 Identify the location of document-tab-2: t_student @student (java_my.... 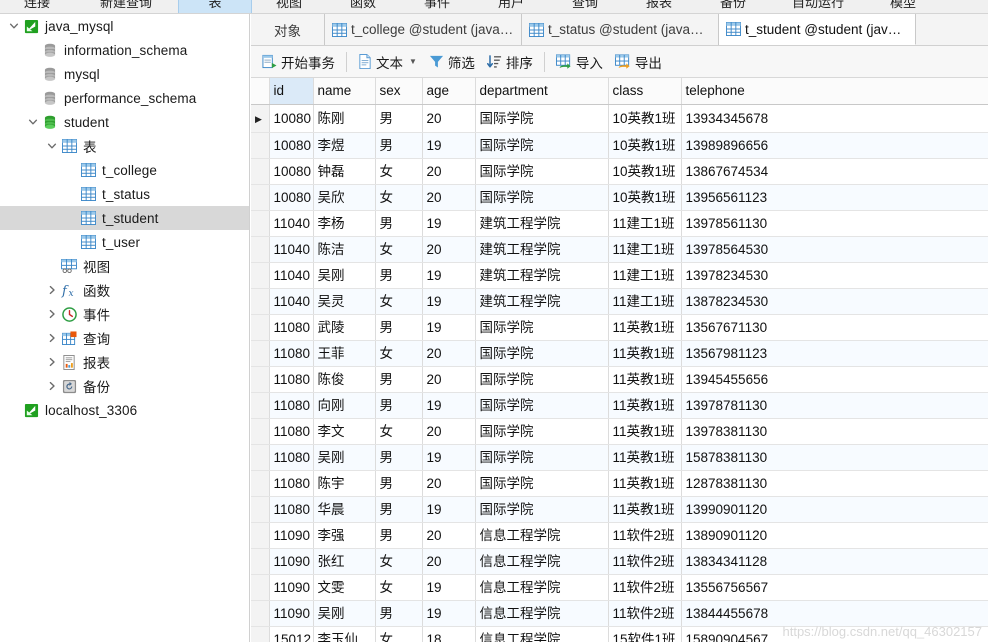
(817, 29).